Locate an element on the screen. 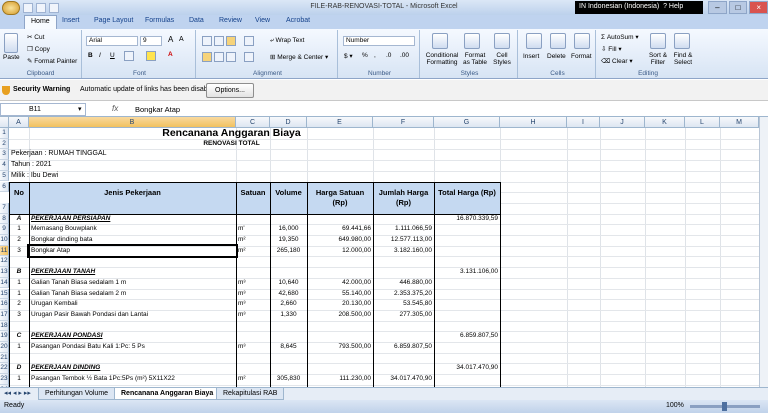 The height and width of the screenshot is (413, 768). shrink-font-icon: A is located at coordinates (181, 39).